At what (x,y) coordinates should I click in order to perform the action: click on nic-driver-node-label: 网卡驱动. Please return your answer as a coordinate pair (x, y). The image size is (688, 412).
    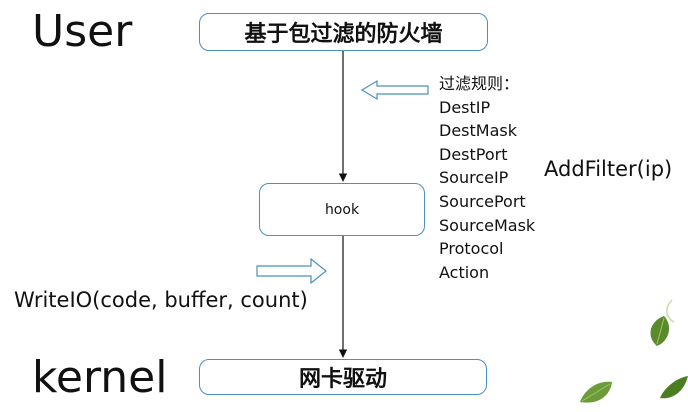
    Looking at the image, I should click on (342, 379).